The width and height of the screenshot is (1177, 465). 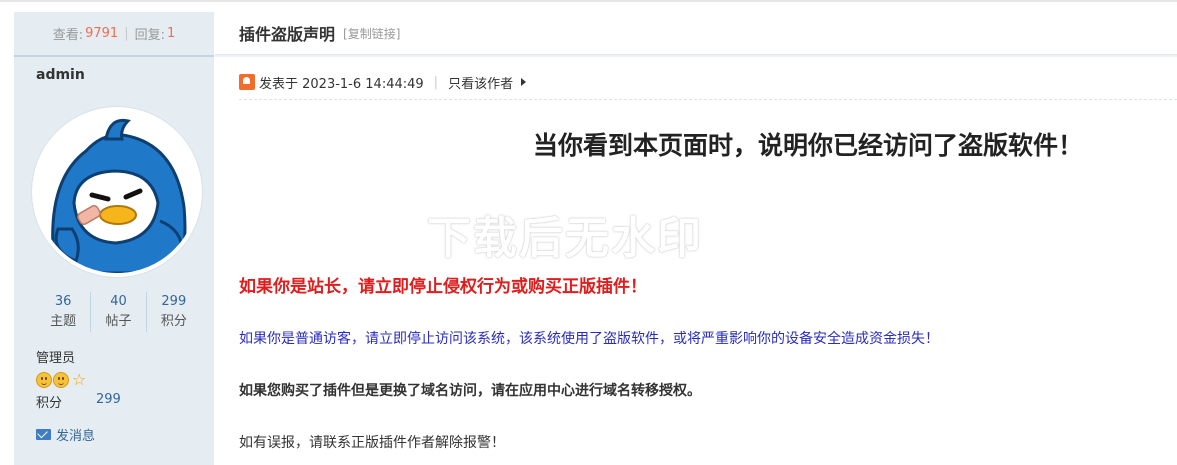 What do you see at coordinates (470, 391) in the screenshot?
I see `warning-domain: 如果您购买了插件但是更换了域名访问，请在应用中心进行域名转移授权。` at bounding box center [470, 391].